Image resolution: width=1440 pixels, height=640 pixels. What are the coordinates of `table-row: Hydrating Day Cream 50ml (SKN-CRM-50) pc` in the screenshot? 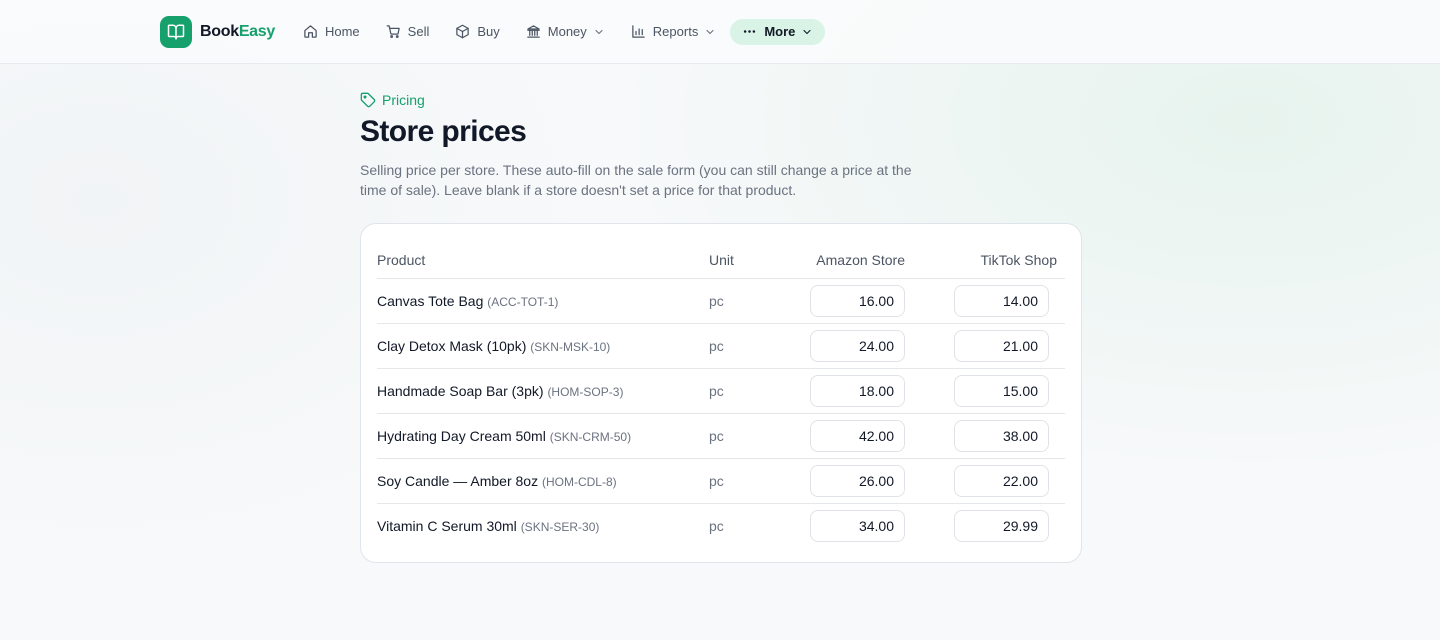 It's located at (721, 436).